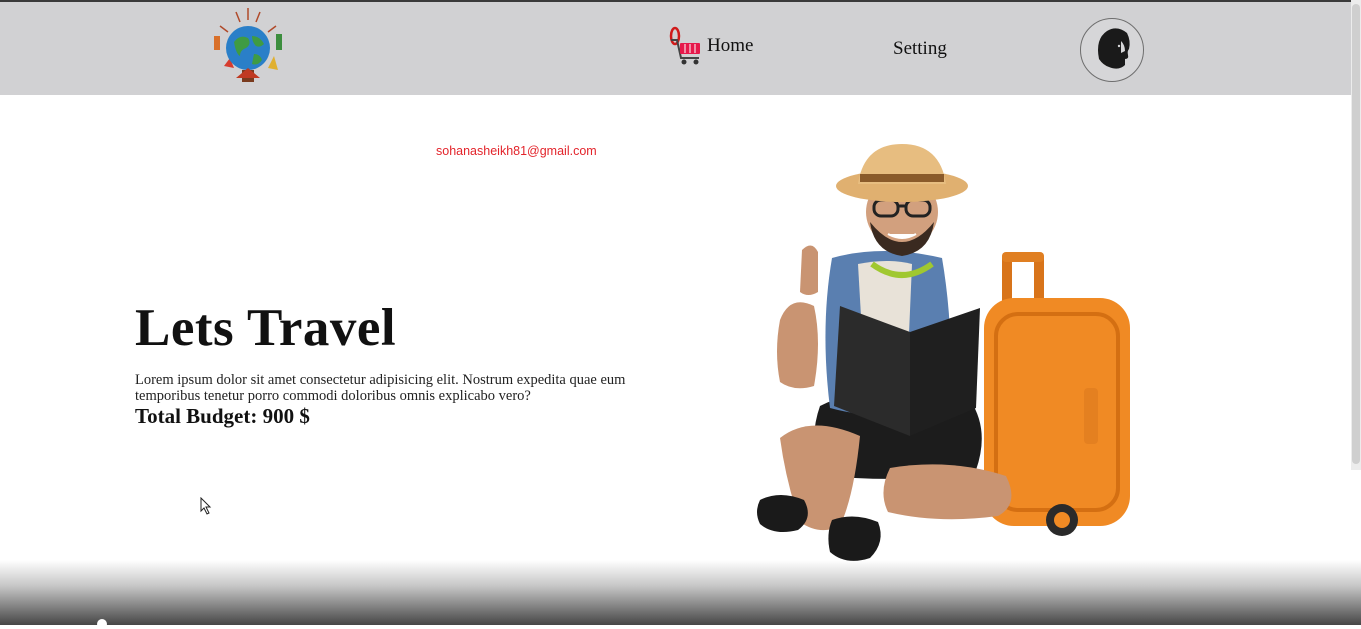 This screenshot has width=1361, height=629. Describe the element at coordinates (730, 45) in the screenshot. I see `nav-home-label: Home` at that location.